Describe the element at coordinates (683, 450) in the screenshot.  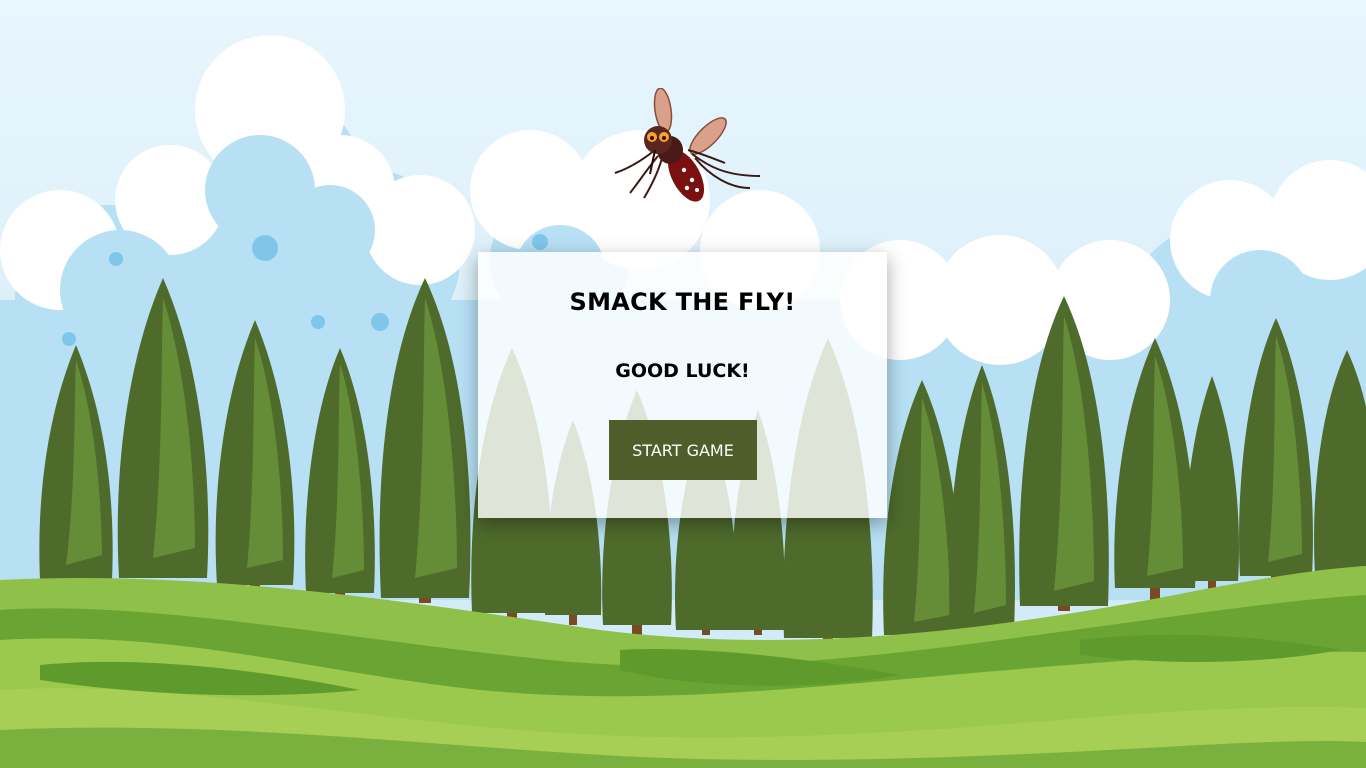
I see `start-game-button: START GAME` at that location.